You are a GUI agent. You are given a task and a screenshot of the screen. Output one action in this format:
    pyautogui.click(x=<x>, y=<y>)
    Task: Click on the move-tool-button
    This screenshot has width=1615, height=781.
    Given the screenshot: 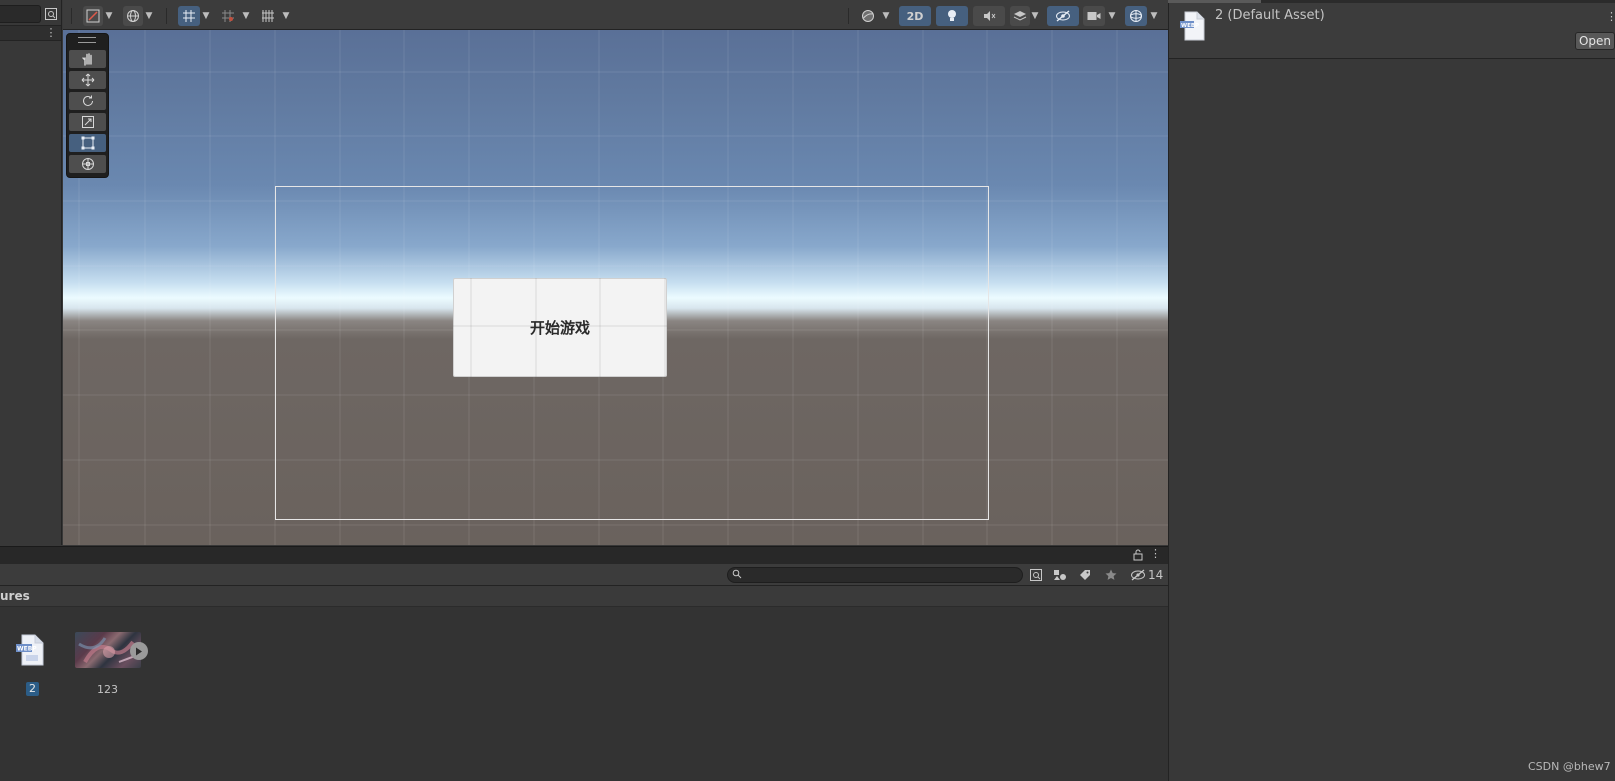 What is the action you would take?
    pyautogui.click(x=87, y=80)
    